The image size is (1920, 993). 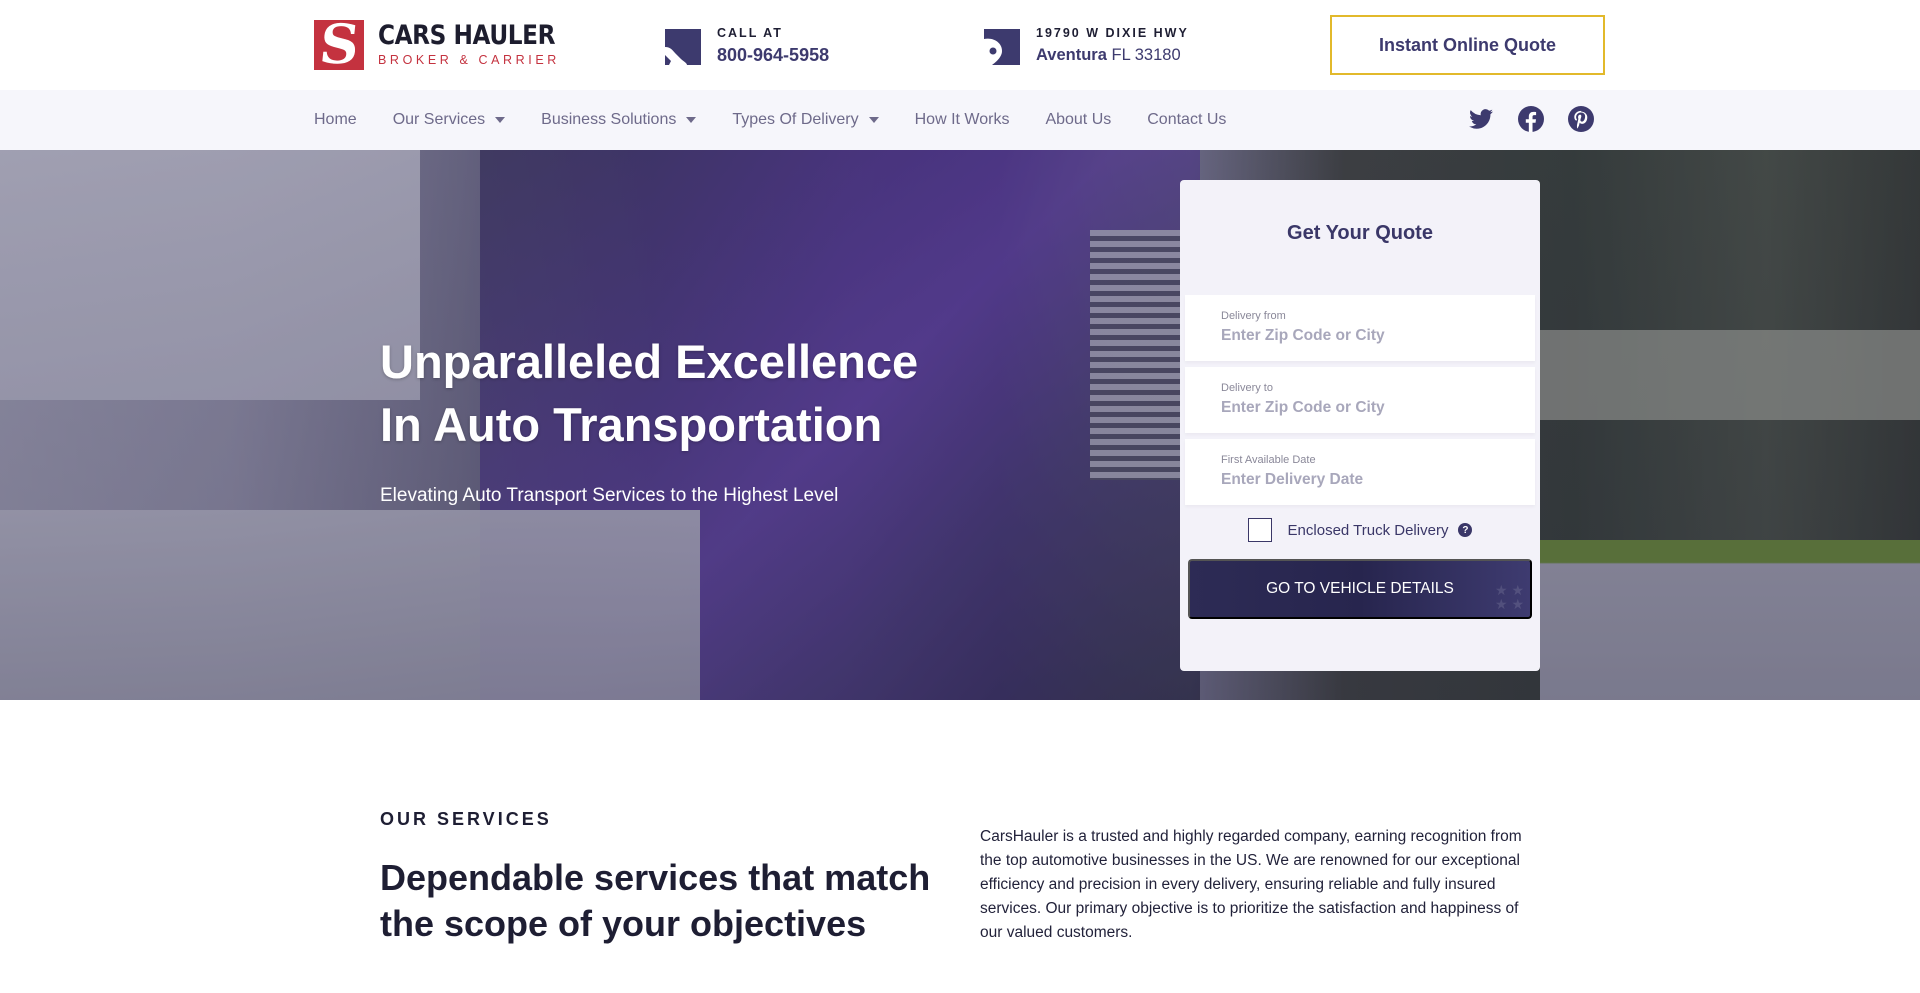 What do you see at coordinates (1186, 120) in the screenshot?
I see `nav-item-contact-us: Contact Us` at bounding box center [1186, 120].